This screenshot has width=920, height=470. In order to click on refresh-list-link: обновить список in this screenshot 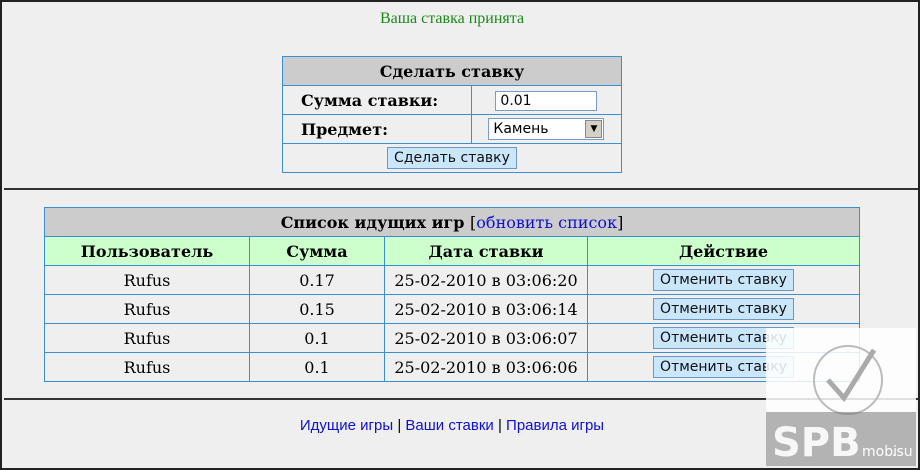, I will do `click(546, 222)`.